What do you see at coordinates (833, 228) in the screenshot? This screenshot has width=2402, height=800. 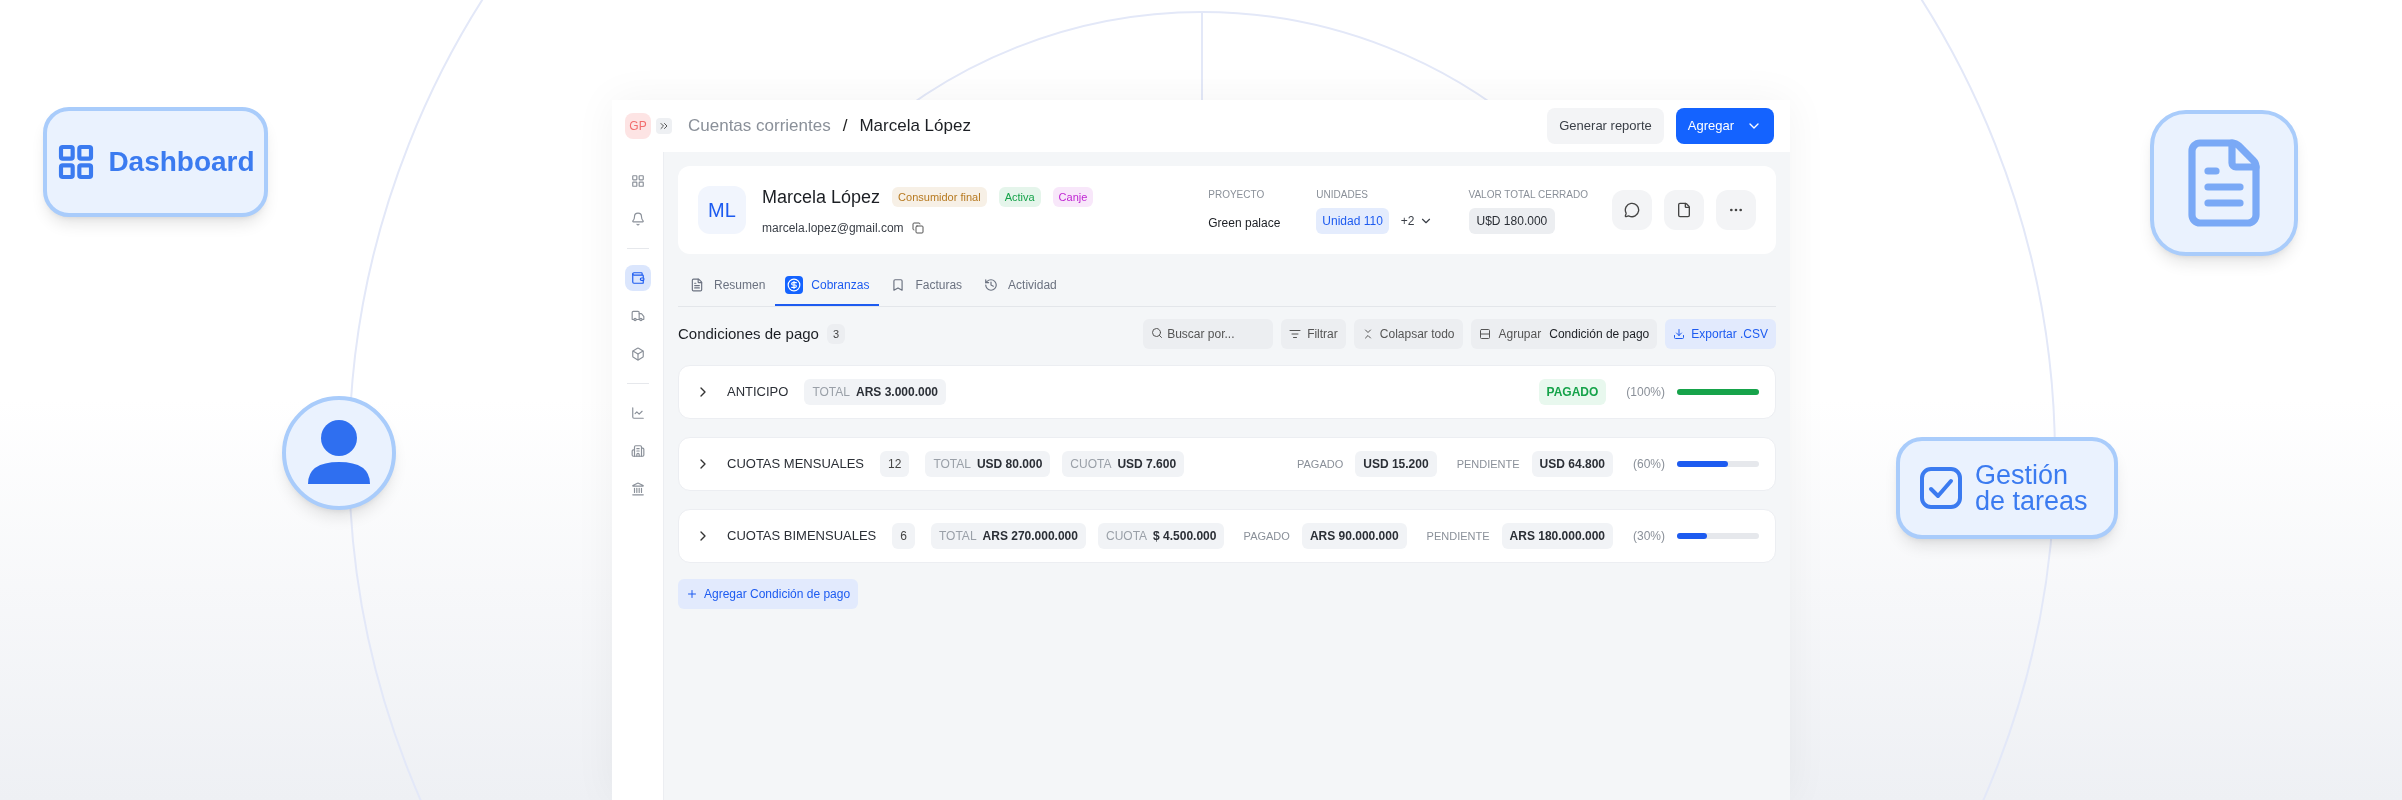 I see `profile-email: marcela.lopez@gmail.com` at bounding box center [833, 228].